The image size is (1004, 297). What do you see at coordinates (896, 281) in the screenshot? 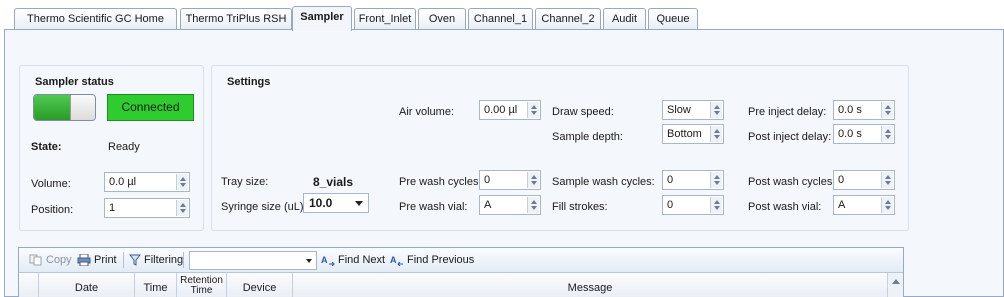
I see `scroll-up-icon` at bounding box center [896, 281].